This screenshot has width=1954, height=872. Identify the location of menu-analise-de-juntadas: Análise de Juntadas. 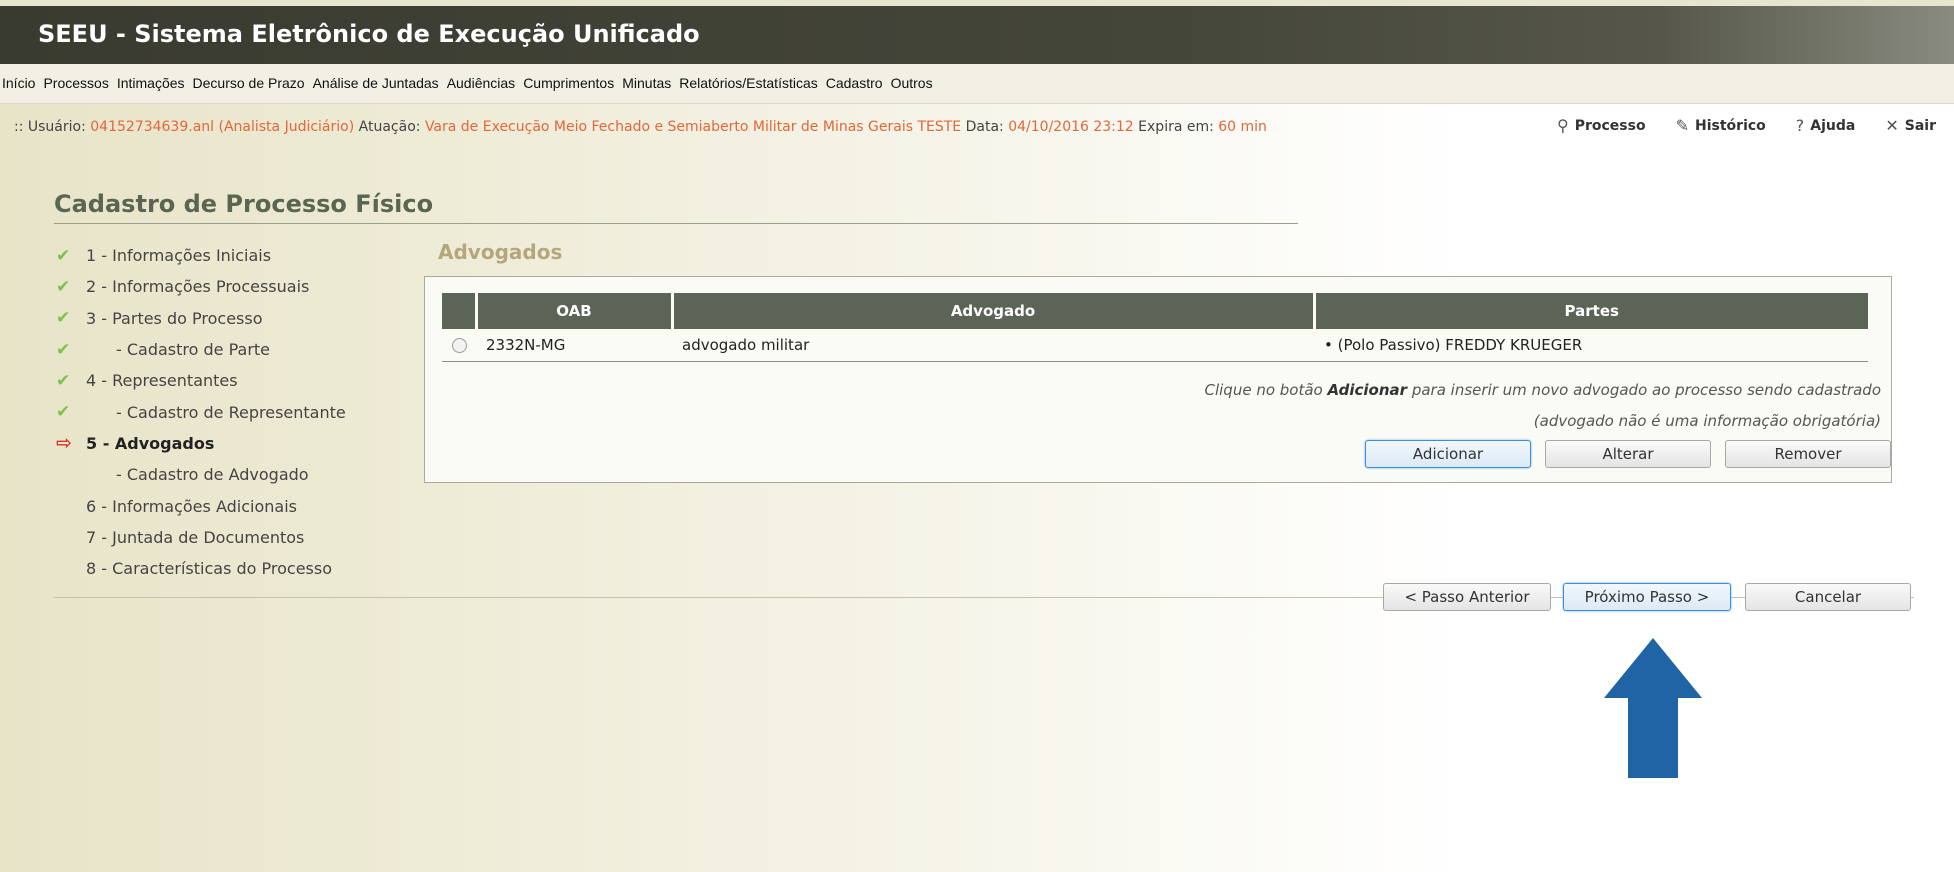
(376, 83).